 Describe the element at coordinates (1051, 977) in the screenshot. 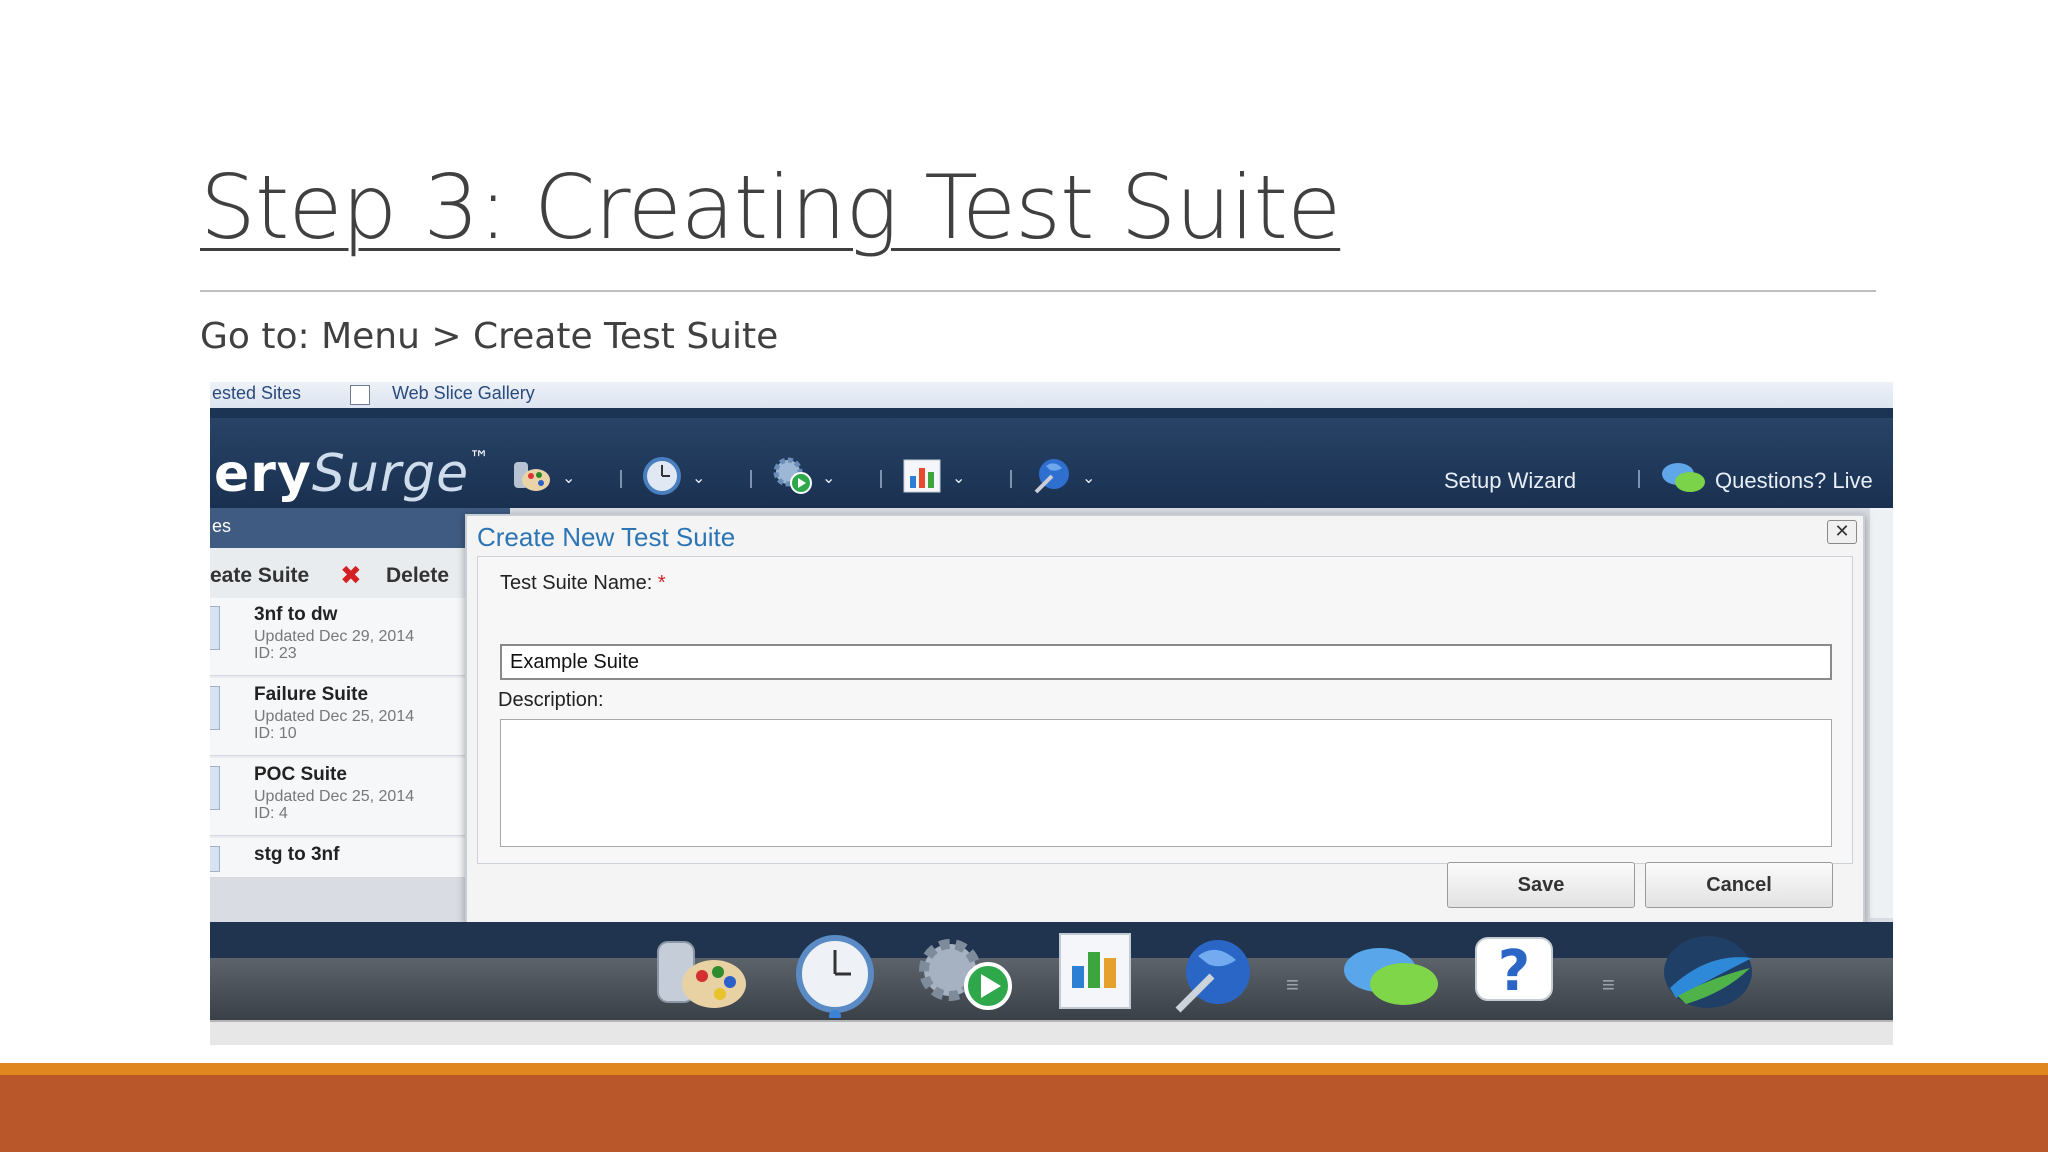

I see `dock: ≡ ? ≡` at that location.